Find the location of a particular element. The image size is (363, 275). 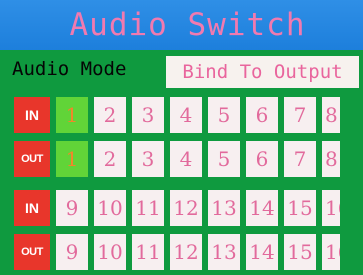

input-button-8: 8 is located at coordinates (331, 115).